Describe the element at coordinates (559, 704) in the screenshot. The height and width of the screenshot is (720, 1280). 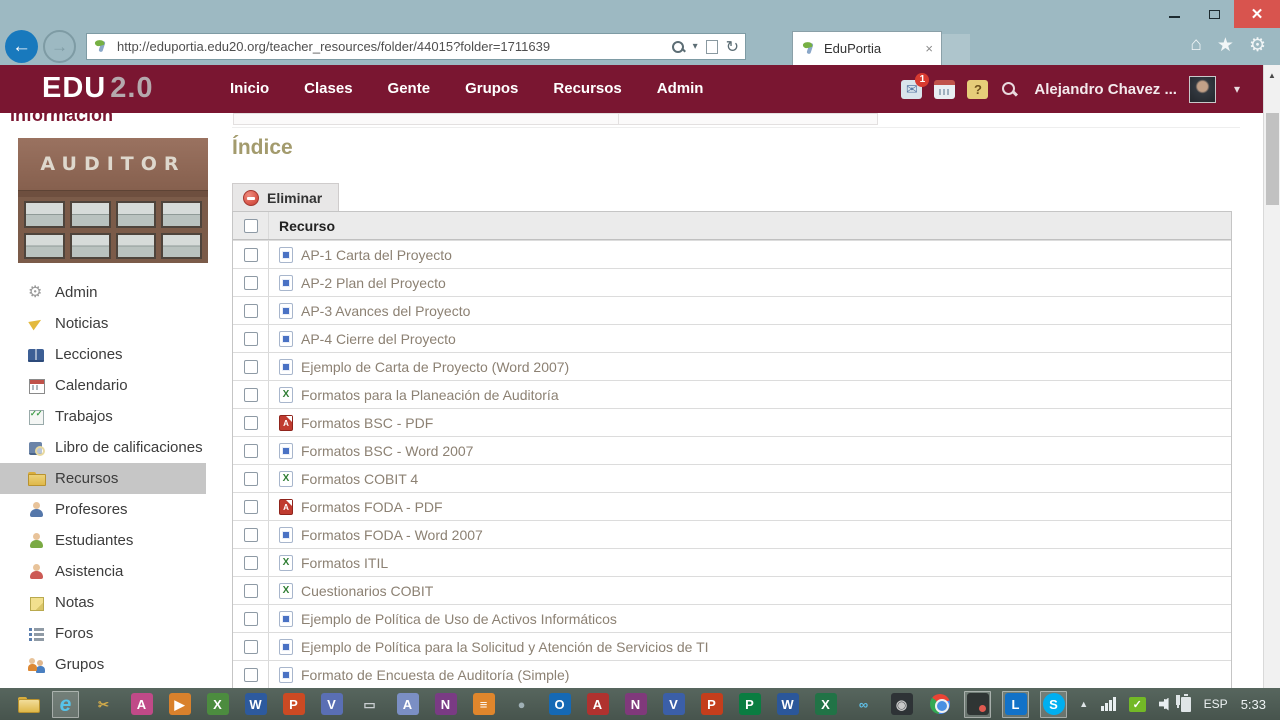
I see `outlook-2013-icon: O` at that location.